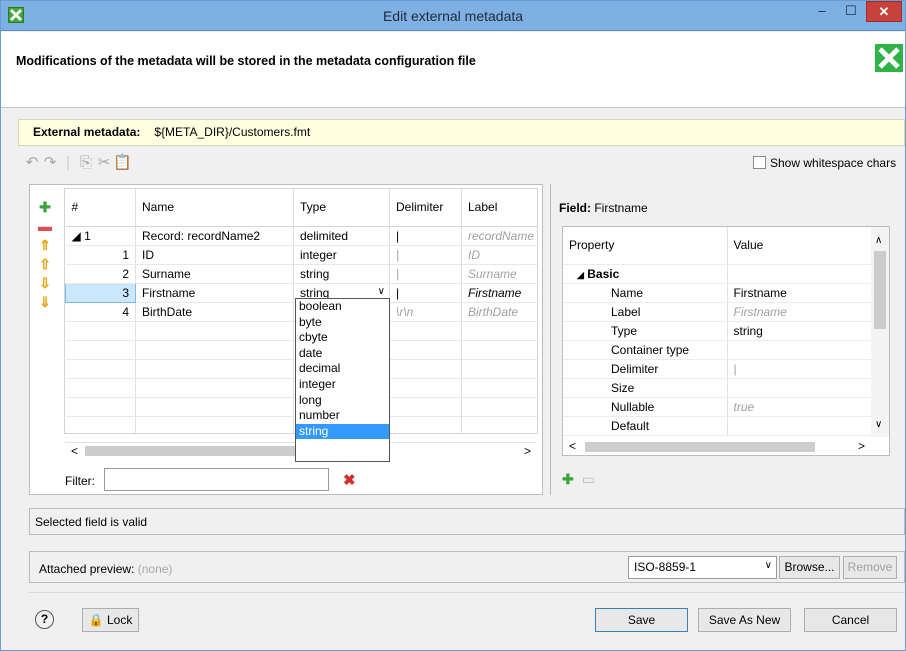  What do you see at coordinates (759, 162) in the screenshot?
I see `checkbox-box` at bounding box center [759, 162].